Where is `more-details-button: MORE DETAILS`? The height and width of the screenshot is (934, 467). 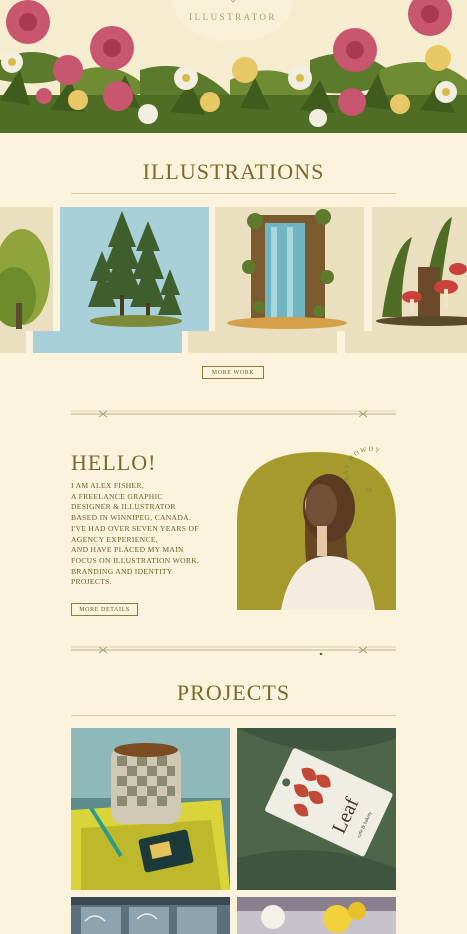
more-details-button: MORE DETAILS is located at coordinates (104, 609).